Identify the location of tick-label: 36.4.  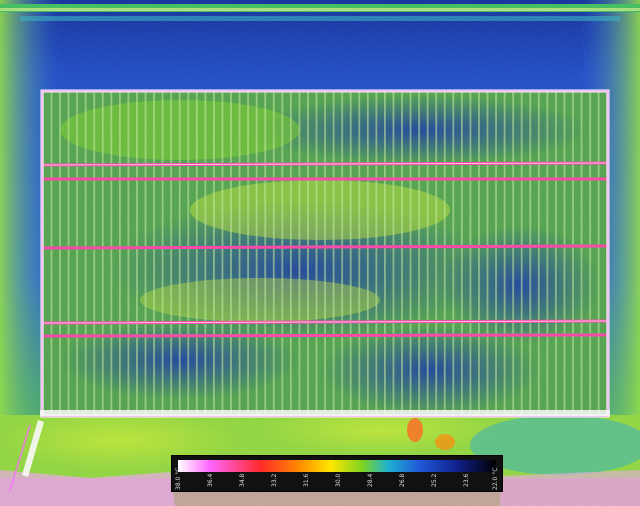
(210, 480).